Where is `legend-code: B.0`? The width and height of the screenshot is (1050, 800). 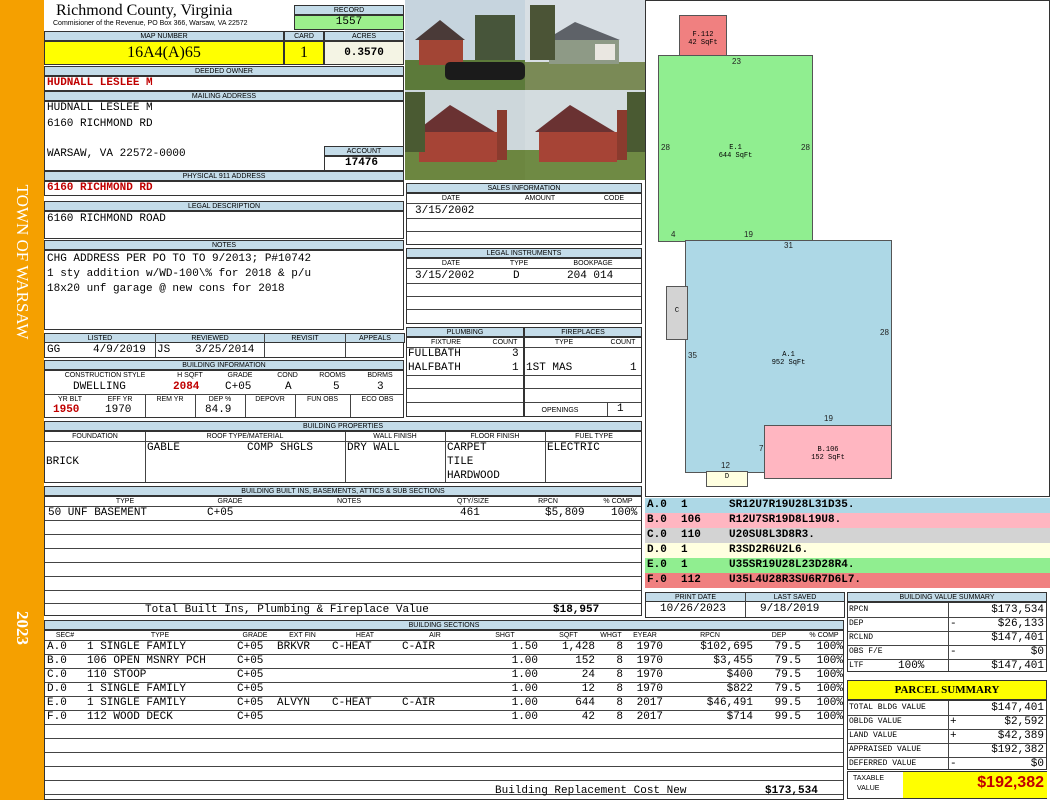 legend-code: B.0 is located at coordinates (657, 520).